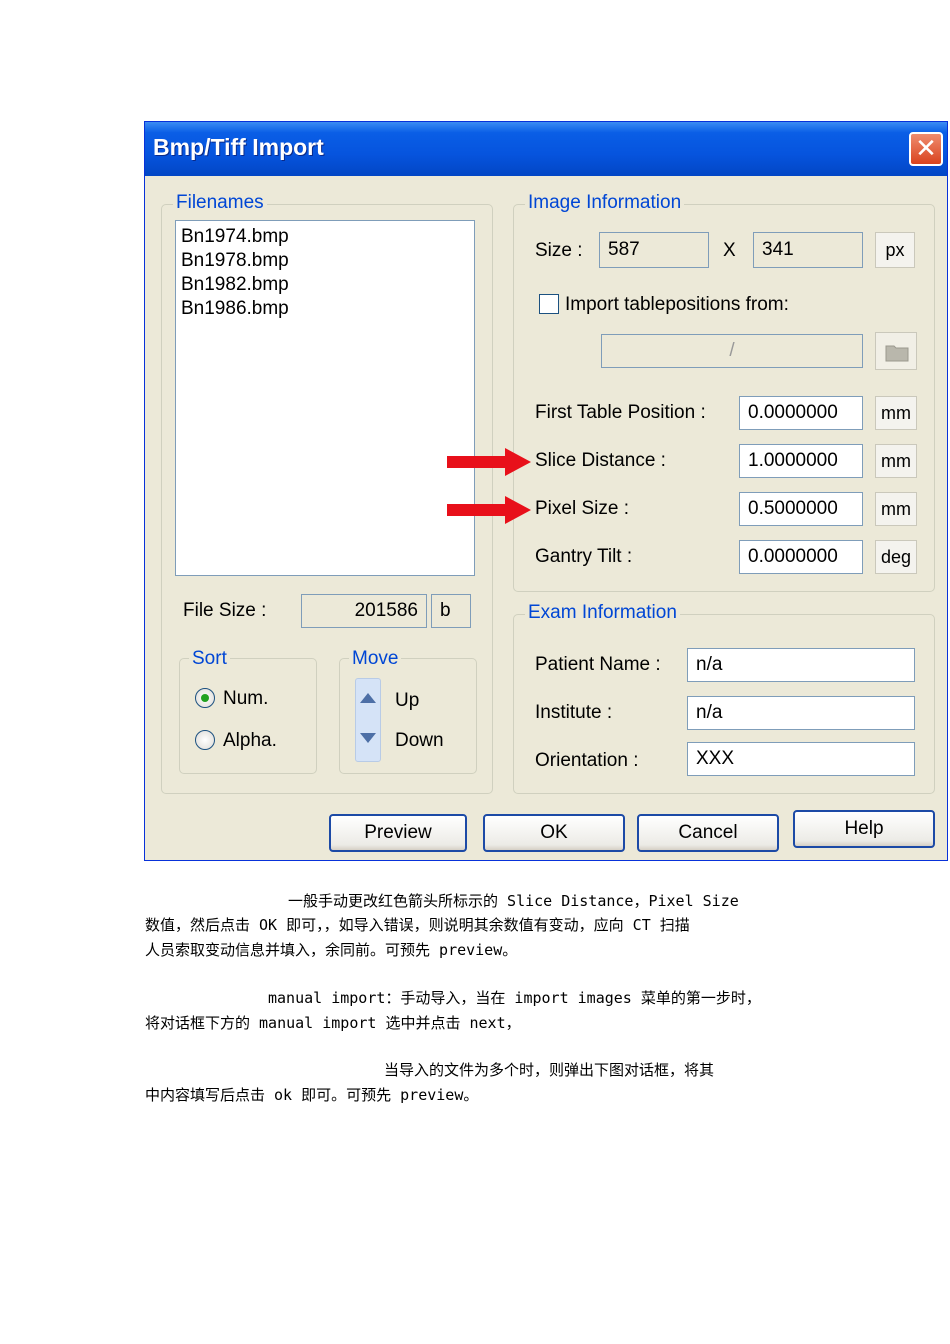 The image size is (950, 1344). Describe the element at coordinates (549, 1070) in the screenshot. I see `paragraph-3-line-1: 当导入的文件为多个时，则弹出下图对话框，将其` at that location.